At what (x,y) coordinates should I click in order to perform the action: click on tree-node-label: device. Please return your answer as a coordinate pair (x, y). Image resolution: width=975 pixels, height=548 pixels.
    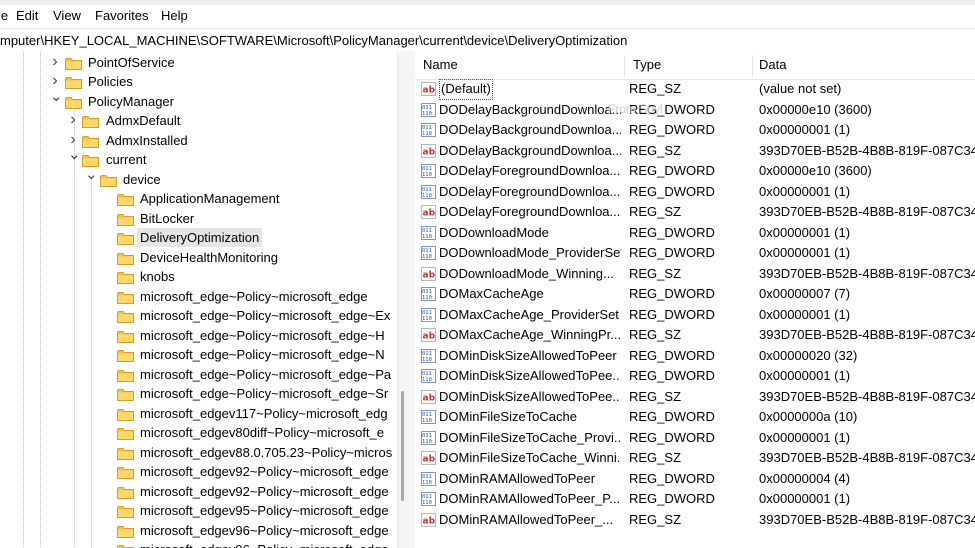
    Looking at the image, I should click on (142, 179).